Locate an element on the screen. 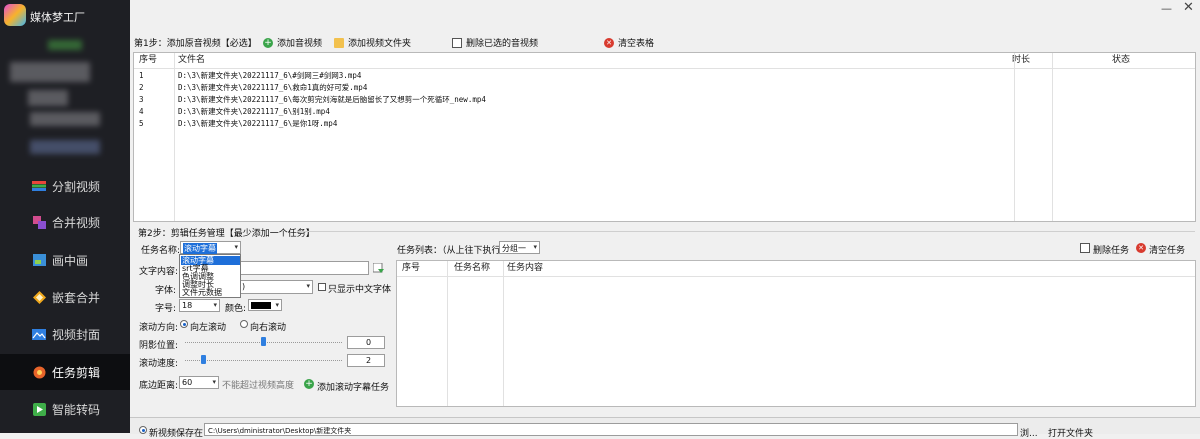  save-path-input: C:\Users\dministrator\Desktop\新建文件夹 is located at coordinates (611, 429).